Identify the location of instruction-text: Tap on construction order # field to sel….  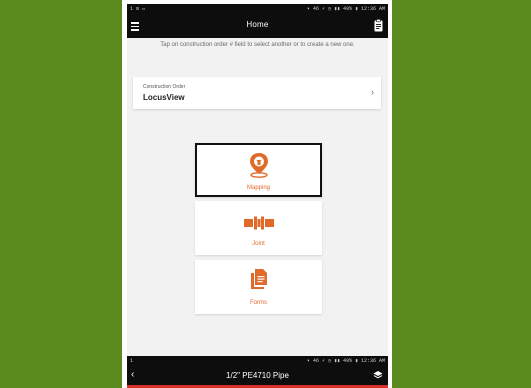
(257, 45).